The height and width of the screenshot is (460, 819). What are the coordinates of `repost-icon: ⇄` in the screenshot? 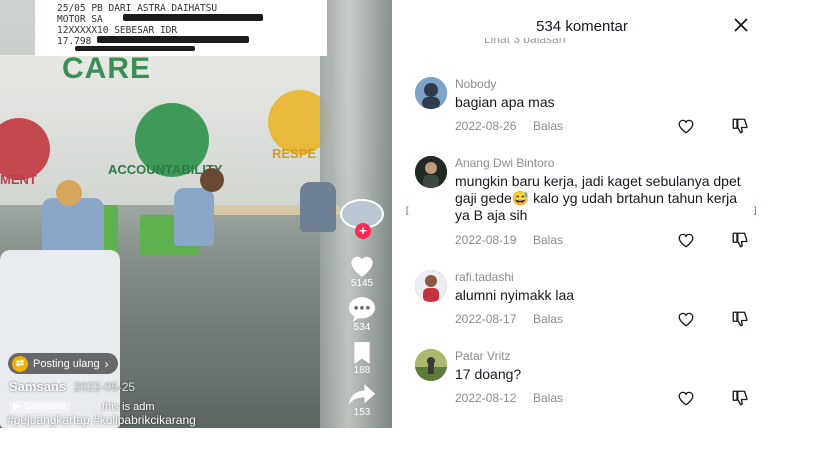 It's located at (20, 363).